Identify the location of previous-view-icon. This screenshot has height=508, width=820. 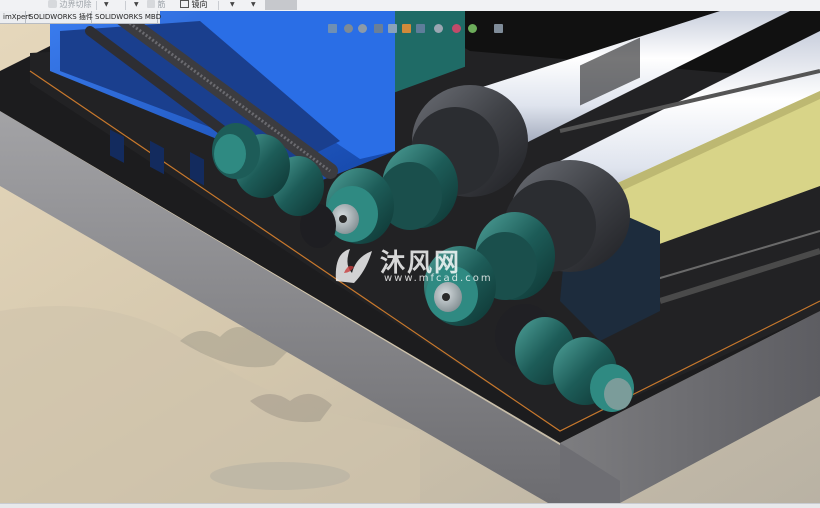
(362, 28).